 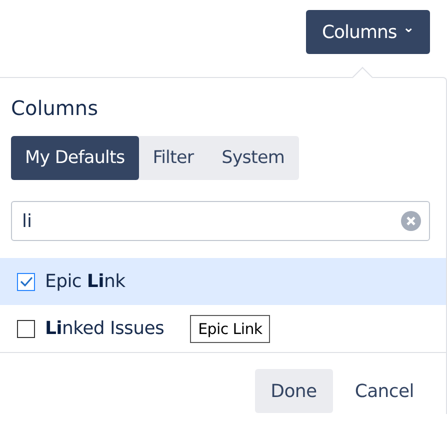 I want to click on tab: My Defaults, so click(x=75, y=158).